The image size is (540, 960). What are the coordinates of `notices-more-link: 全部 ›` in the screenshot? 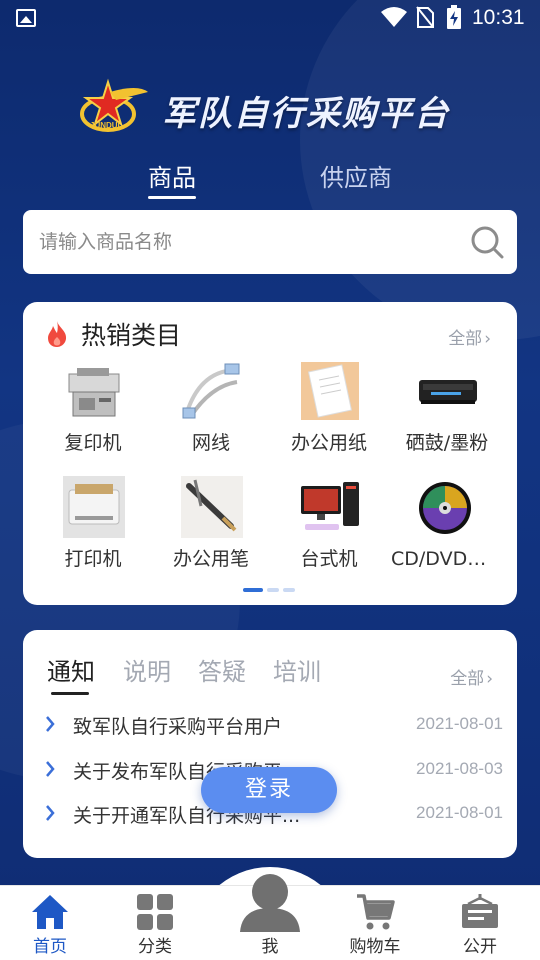 It's located at (471, 676).